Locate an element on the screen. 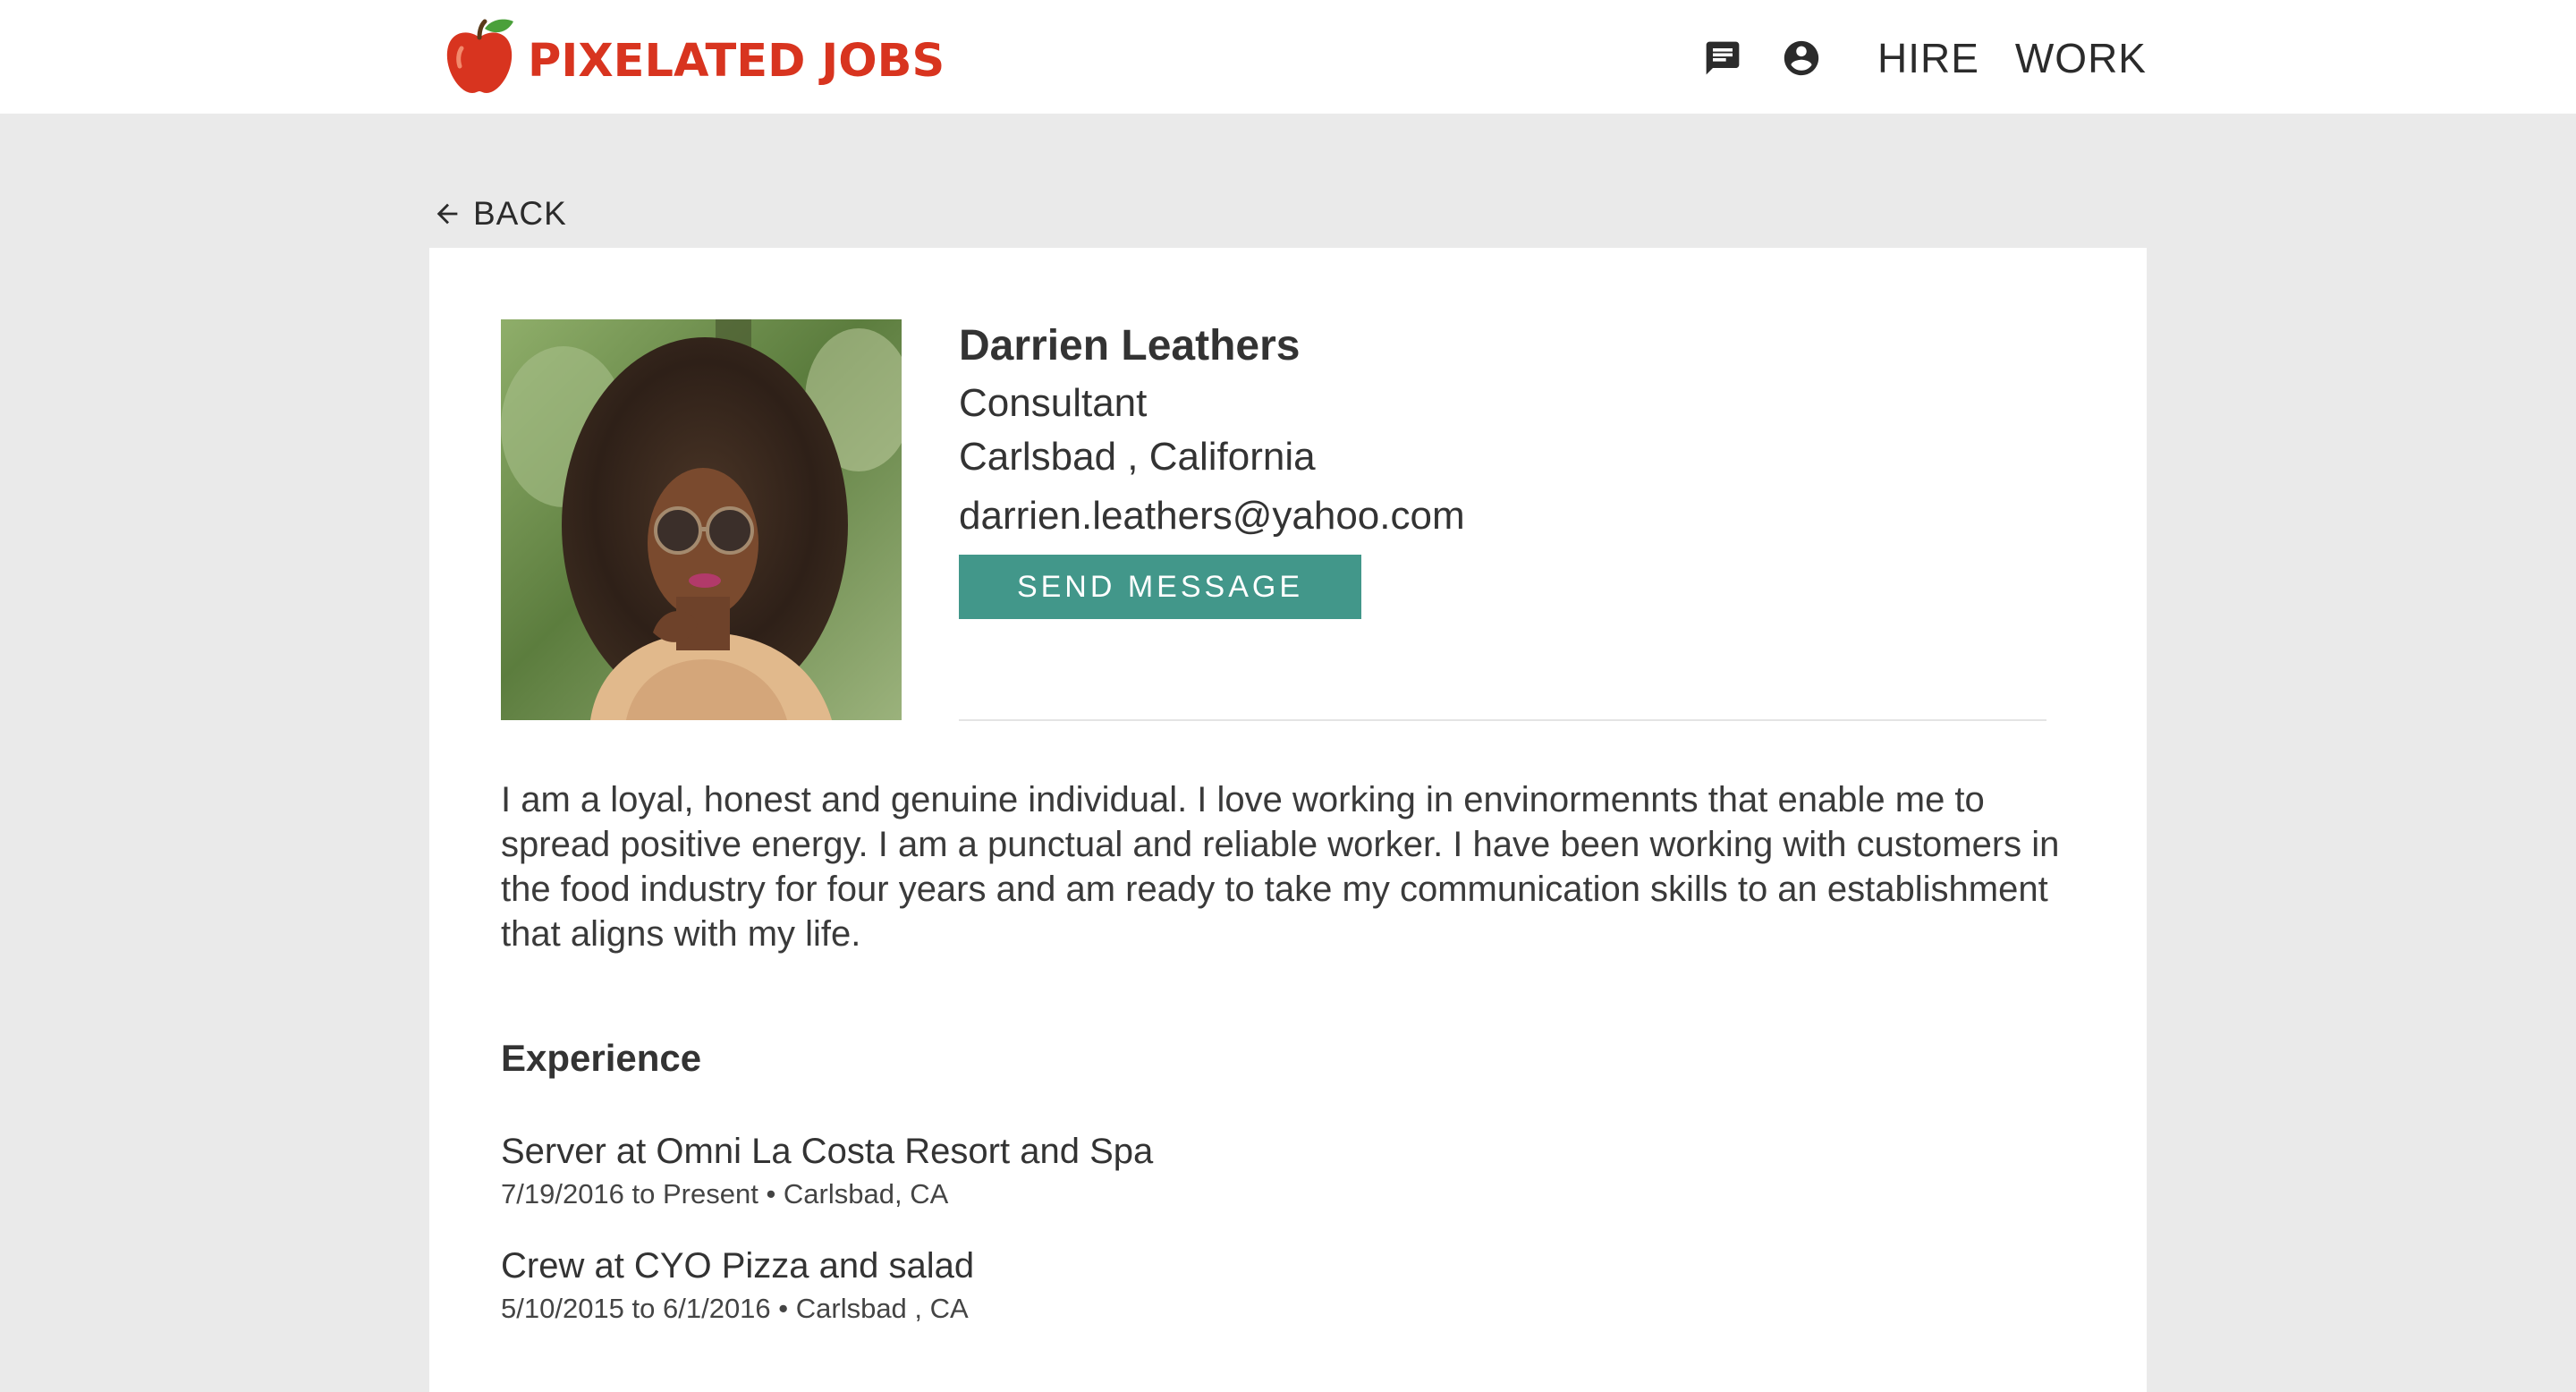  nav-work-link: WORK is located at coordinates (2081, 58).